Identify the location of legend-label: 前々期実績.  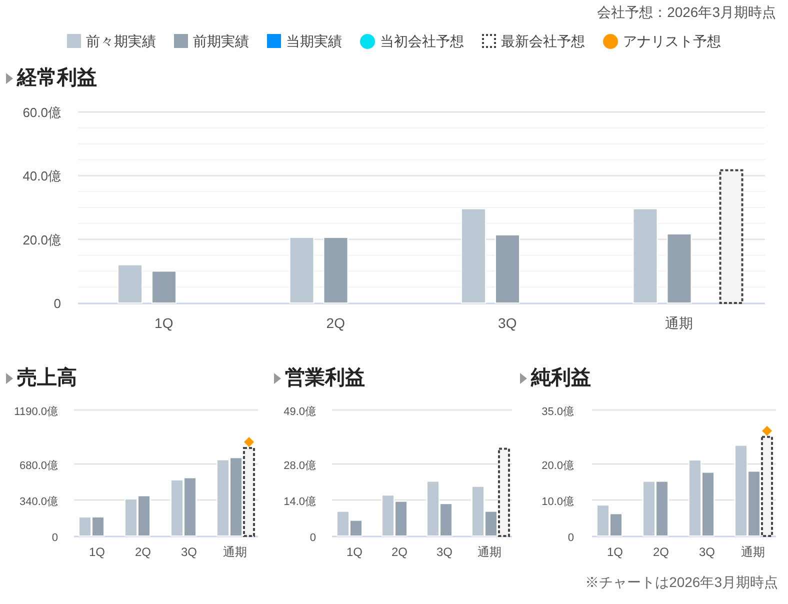
(121, 41).